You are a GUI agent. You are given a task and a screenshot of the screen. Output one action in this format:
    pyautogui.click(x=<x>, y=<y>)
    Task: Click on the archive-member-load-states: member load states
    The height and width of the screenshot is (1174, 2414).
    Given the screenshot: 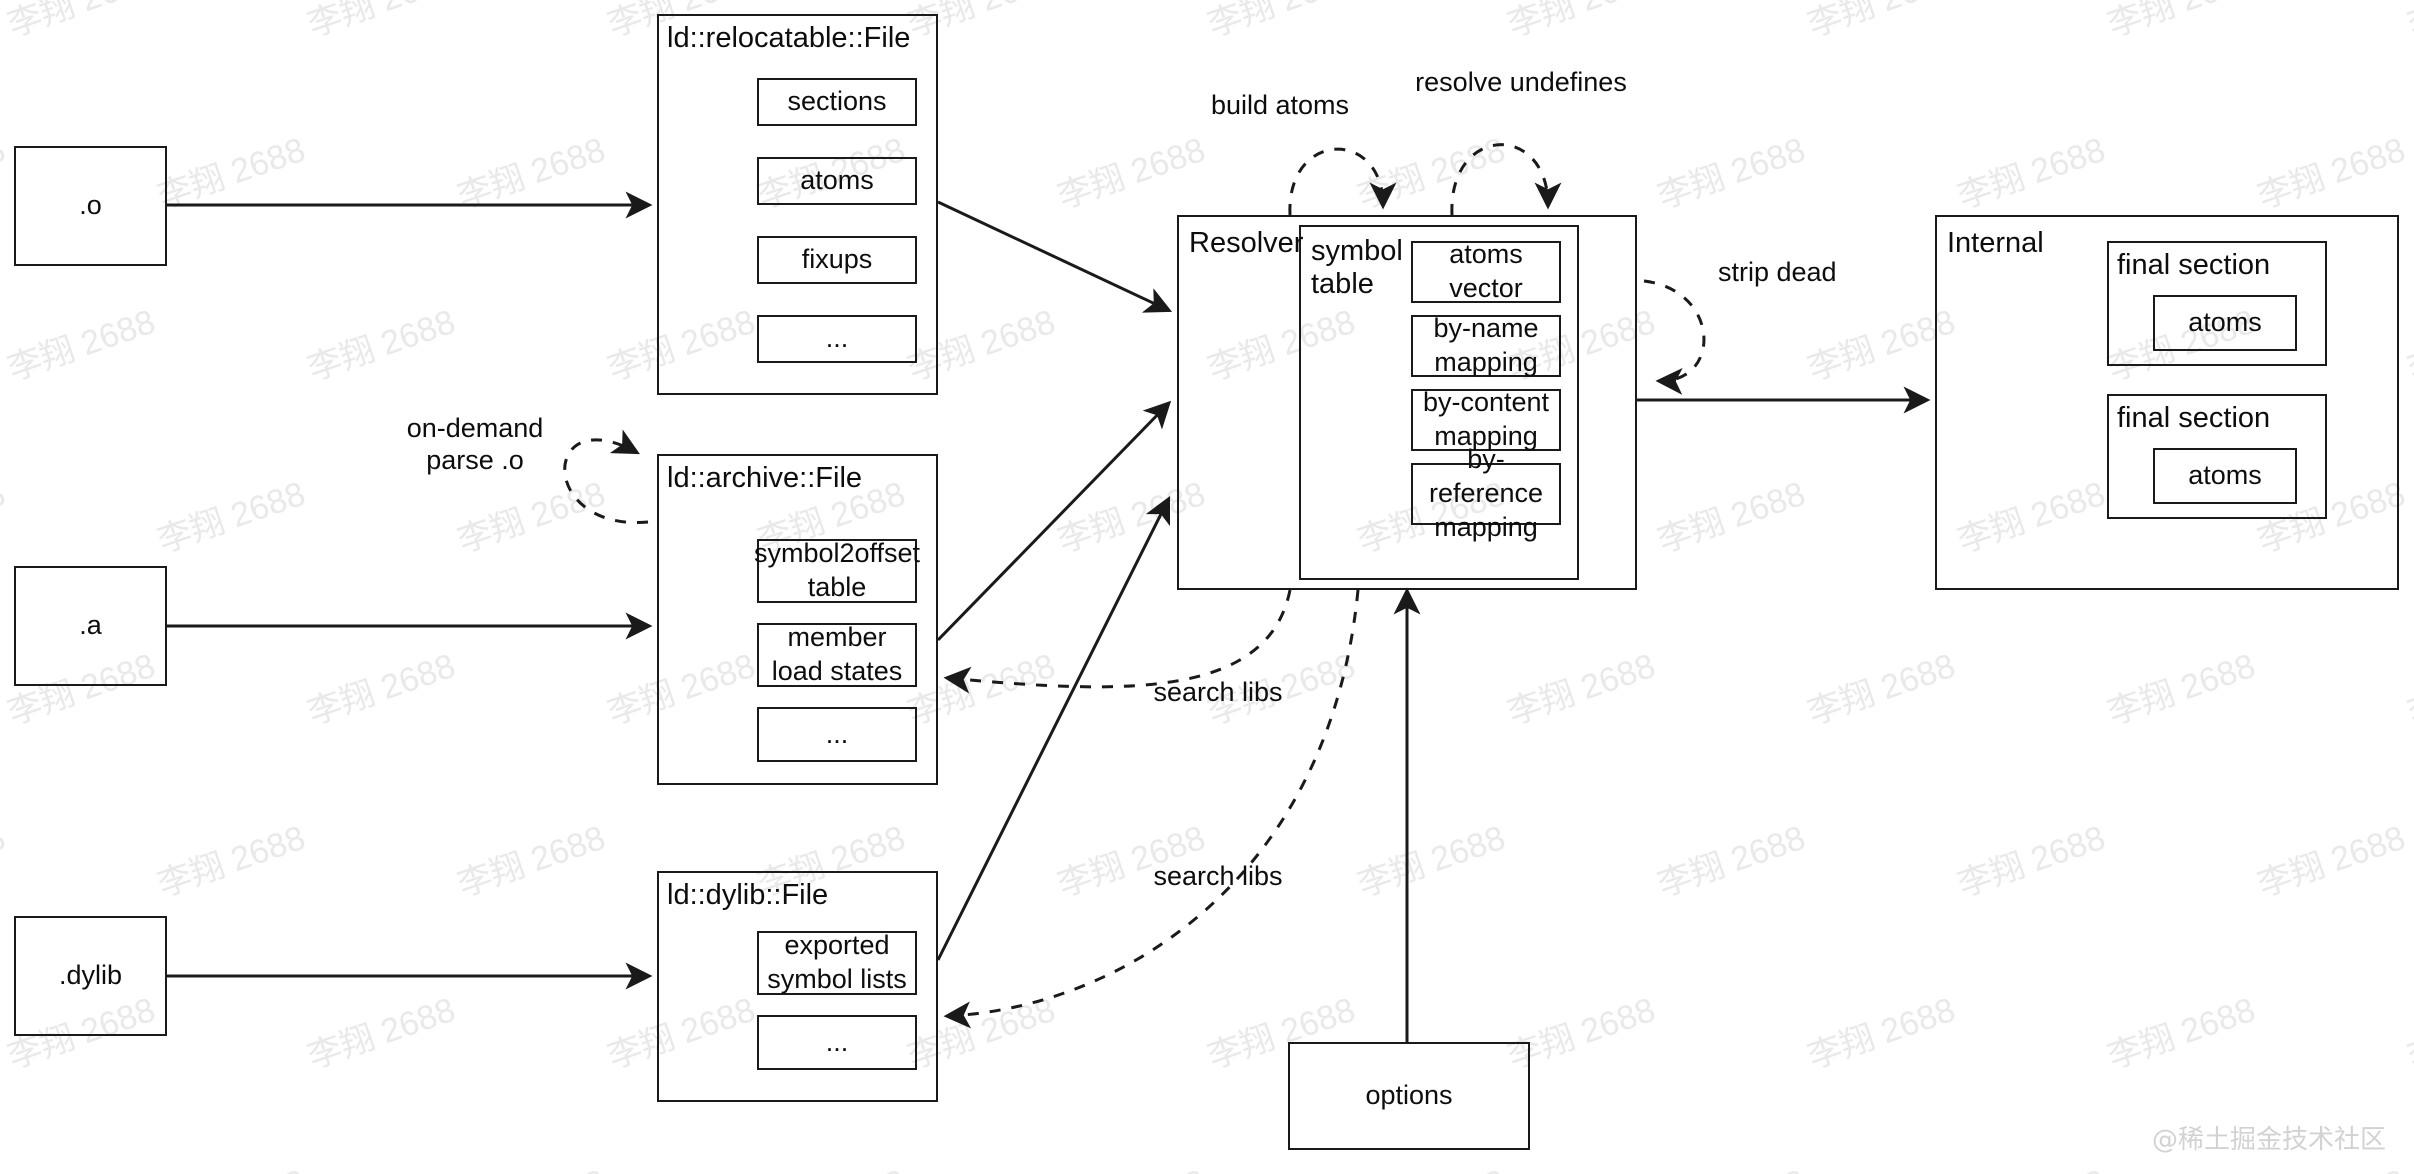 What is the action you would take?
    pyautogui.click(x=837, y=654)
    